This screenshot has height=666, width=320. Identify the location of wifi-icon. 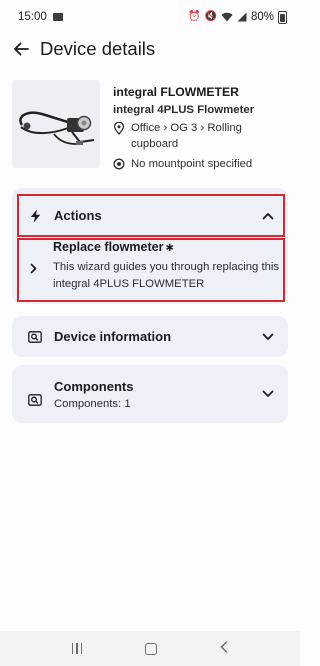
(227, 17).